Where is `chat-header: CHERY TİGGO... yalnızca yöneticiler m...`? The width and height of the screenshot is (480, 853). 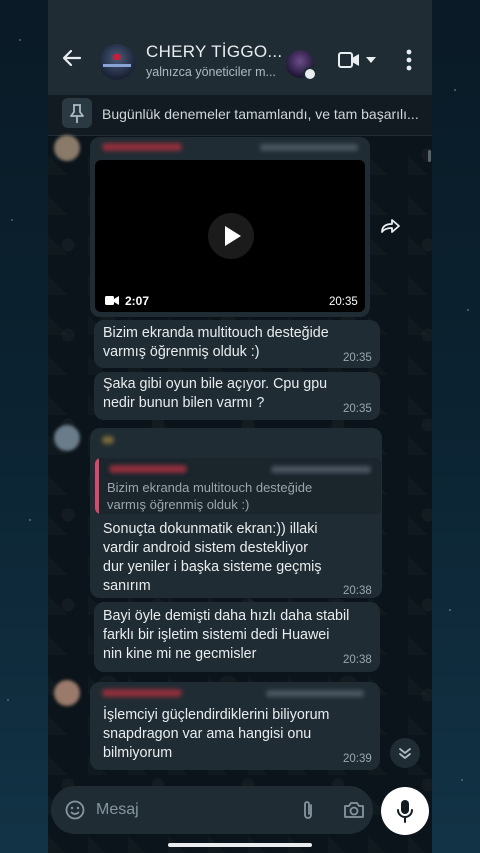 chat-header: CHERY TİGGO... yalnızca yöneticiler m... is located at coordinates (240, 47).